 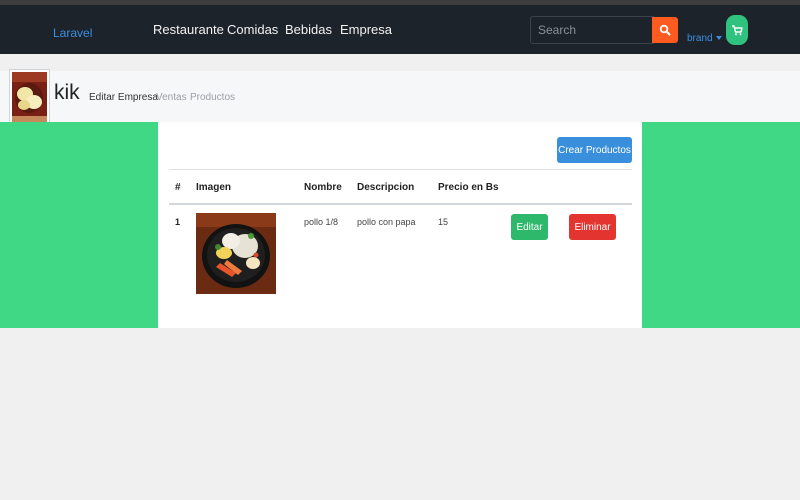 What do you see at coordinates (366, 29) in the screenshot?
I see `nav-link-empresa: Empresa` at bounding box center [366, 29].